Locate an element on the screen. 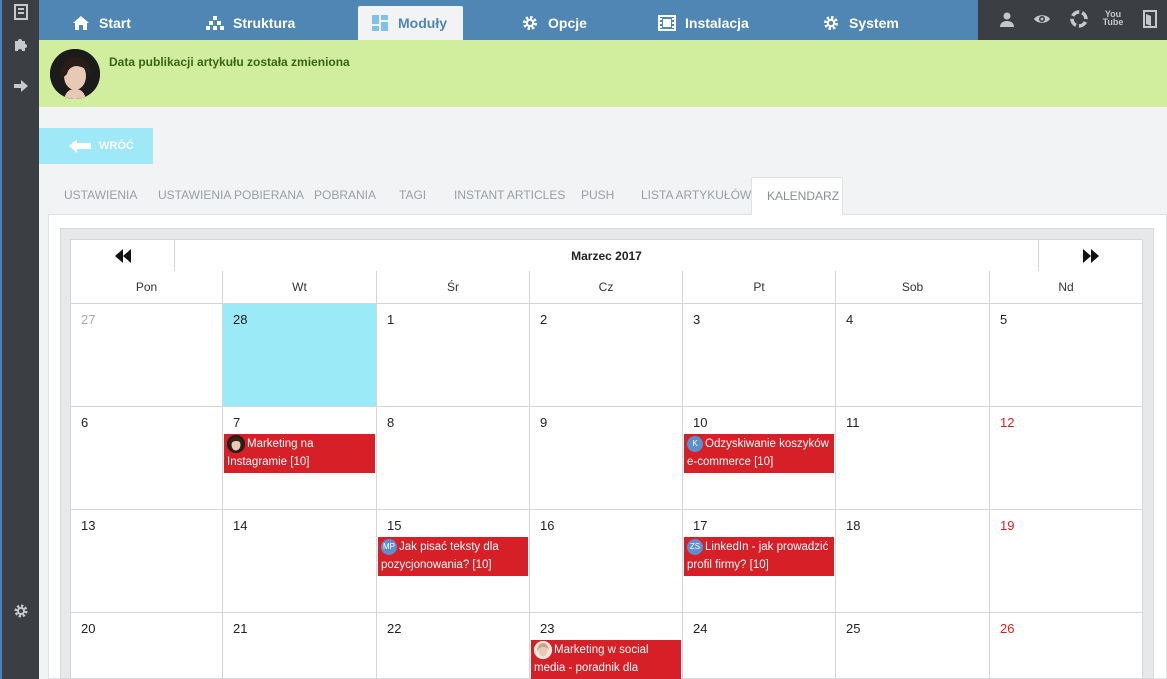  calendar-event: K Odzyskiwanie koszyków e-commerce [10] is located at coordinates (759, 453).